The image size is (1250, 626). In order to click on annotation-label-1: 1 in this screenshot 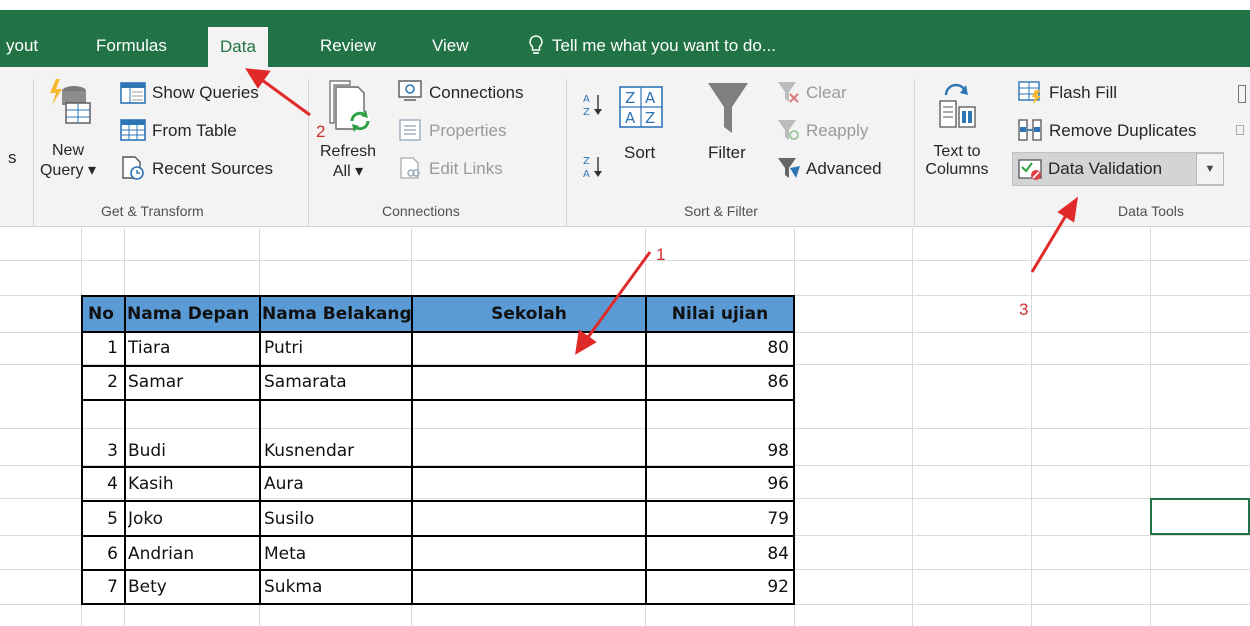, I will do `click(661, 254)`.